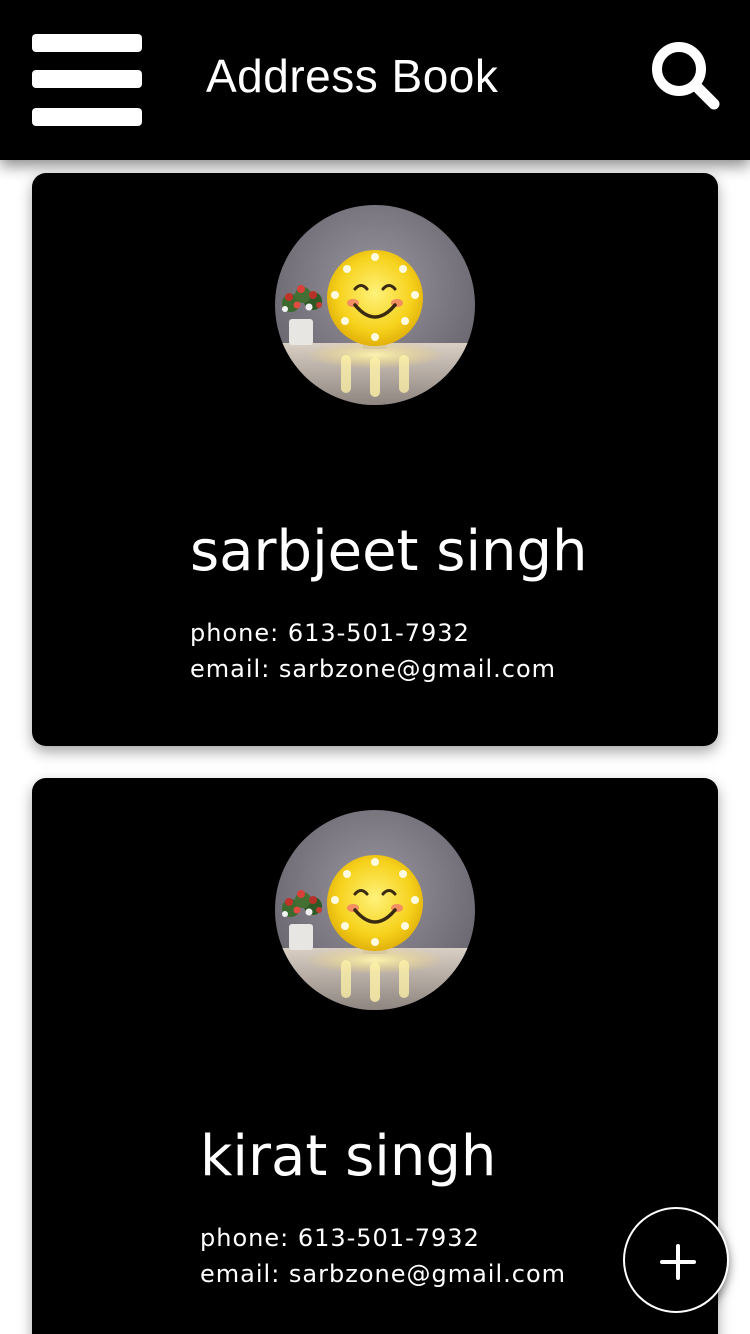 This screenshot has width=750, height=1334. What do you see at coordinates (389, 551) in the screenshot?
I see `contact-name: sarbjeet singh` at bounding box center [389, 551].